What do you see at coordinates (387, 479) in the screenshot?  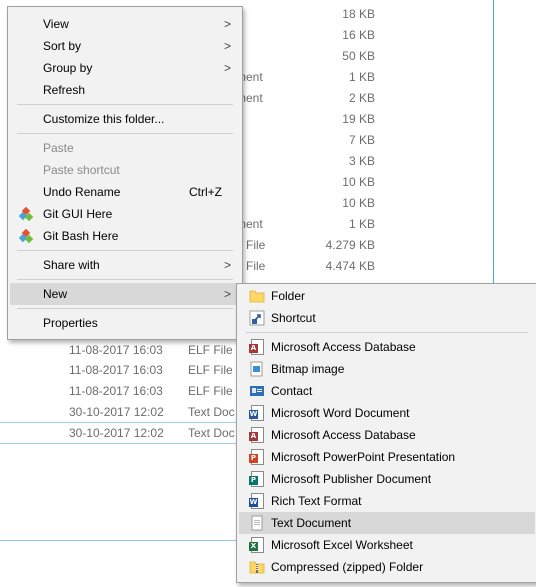 I see `new-publisher-item: P Microsoft Publisher Document` at bounding box center [387, 479].